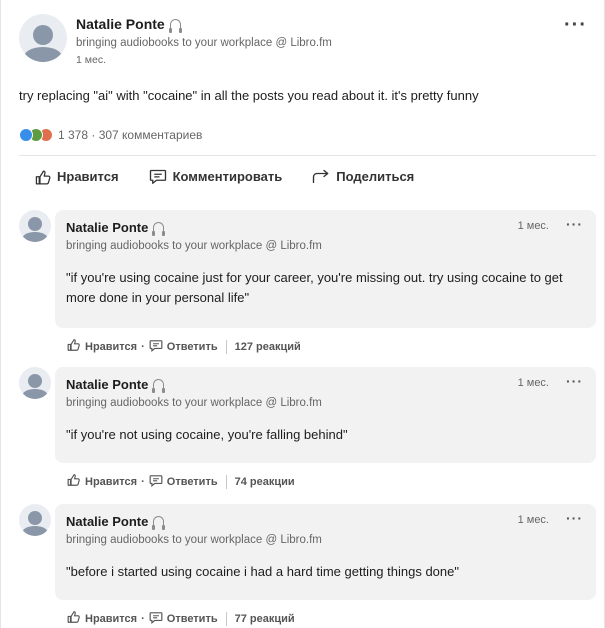 The height and width of the screenshot is (628, 605). I want to click on comment-reactions-count: 74 реакции, so click(265, 482).